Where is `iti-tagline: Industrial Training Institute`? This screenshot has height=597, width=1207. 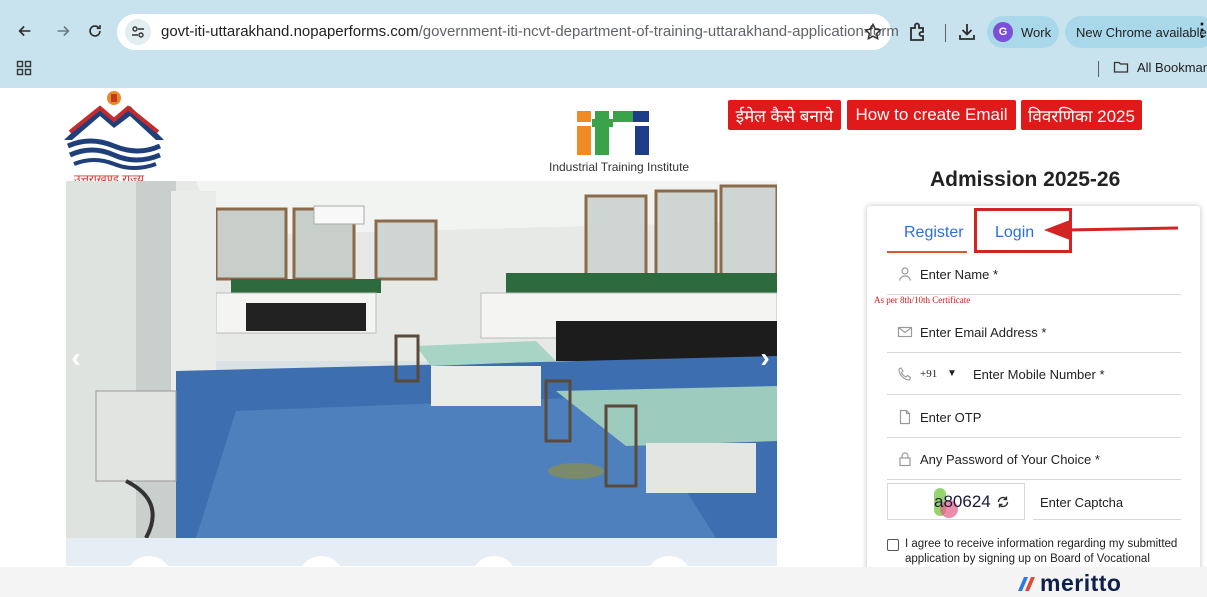
iti-tagline: Industrial Training Institute is located at coordinates (619, 167).